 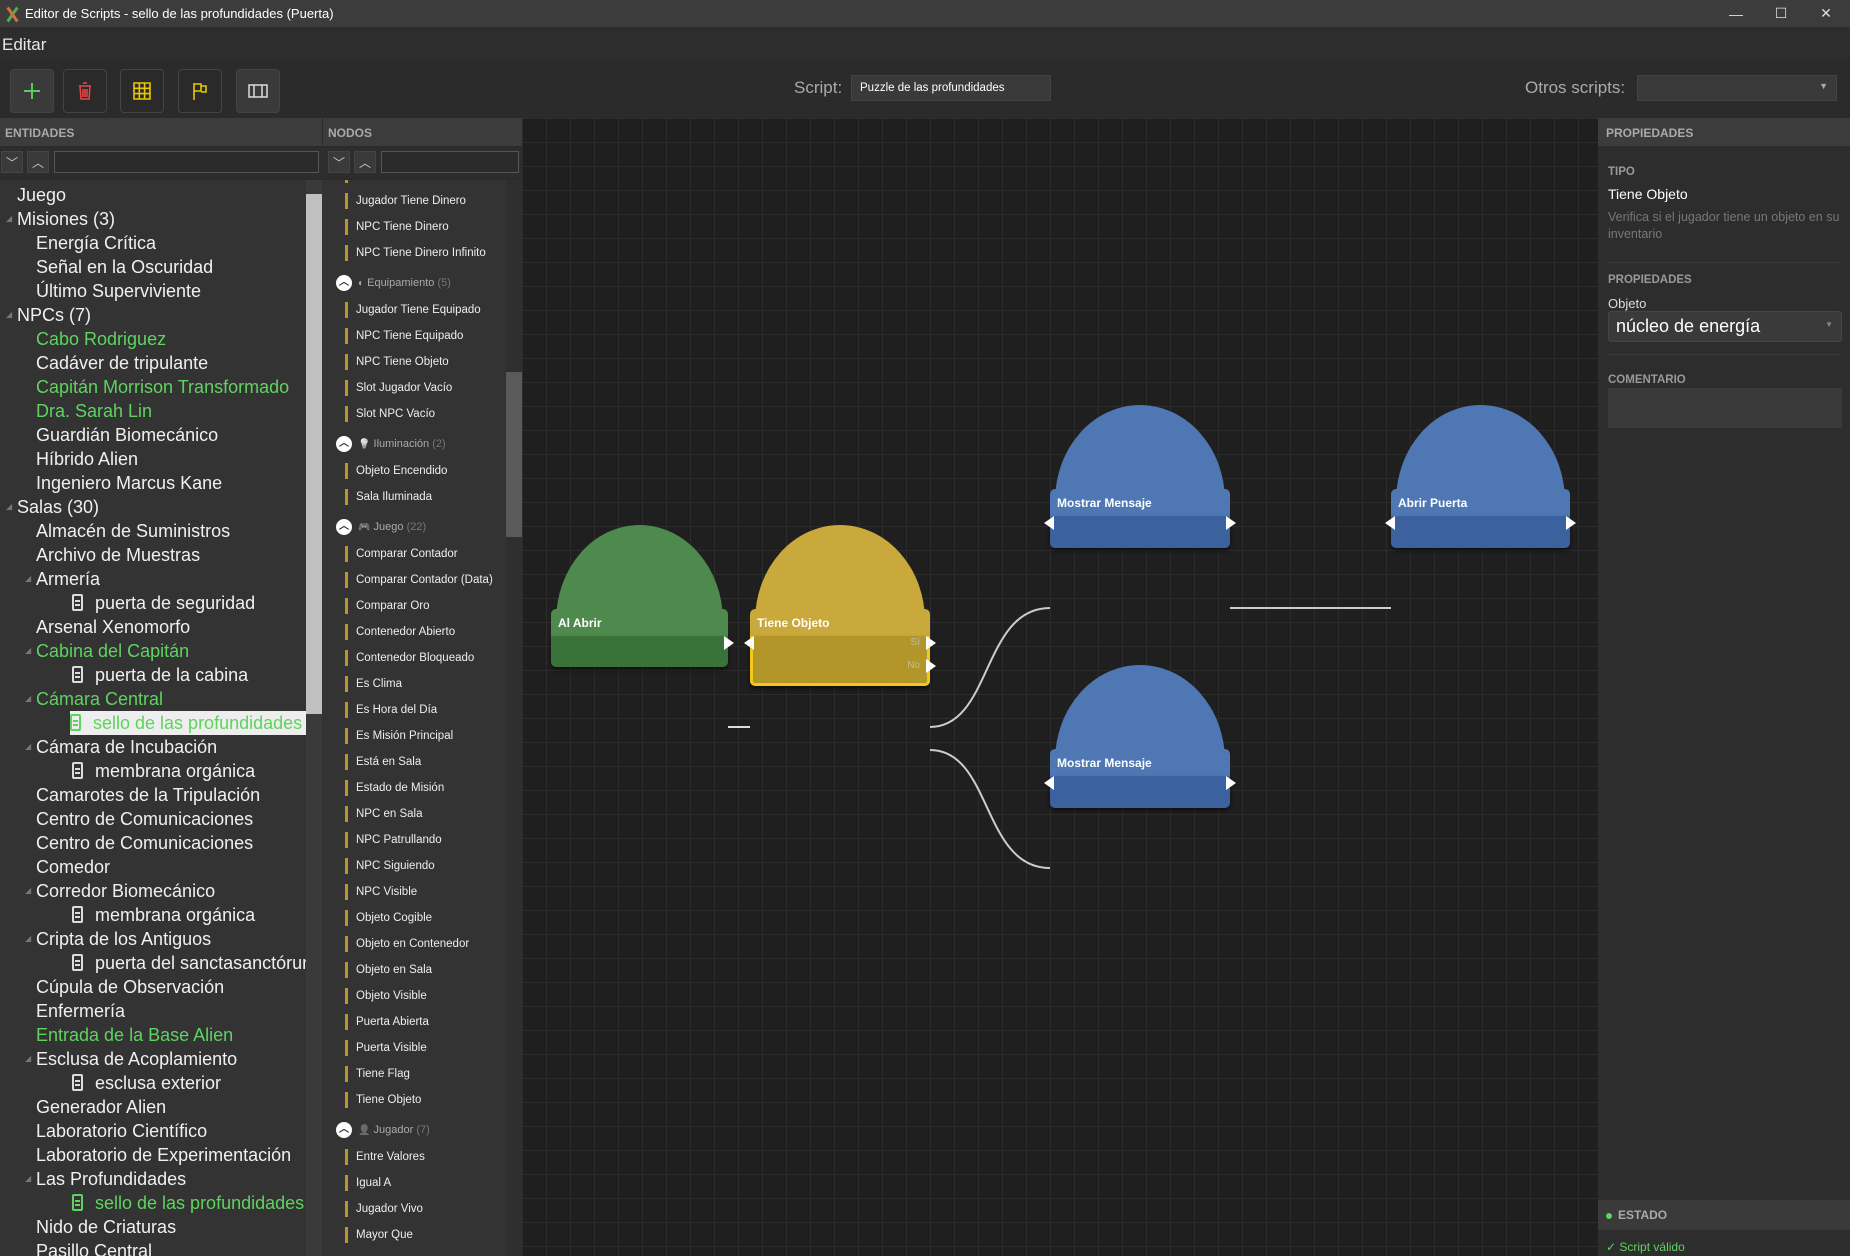 I want to click on node-palette-item: Comparar Oro, so click(x=387, y=606).